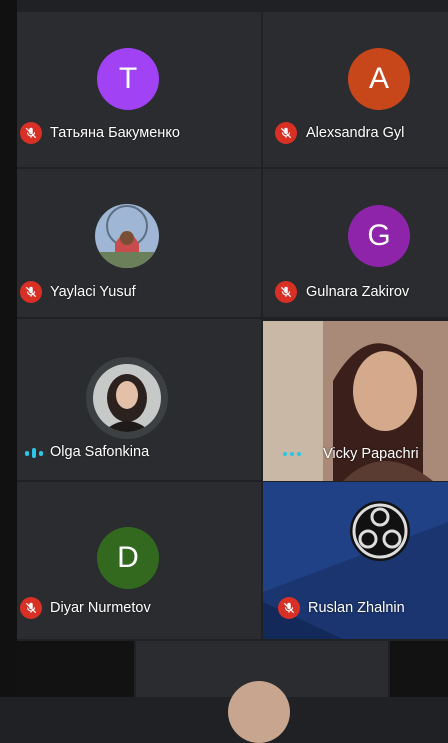 The image size is (448, 743). Describe the element at coordinates (355, 133) in the screenshot. I see `participant-name: Alexsandra Gyl` at that location.